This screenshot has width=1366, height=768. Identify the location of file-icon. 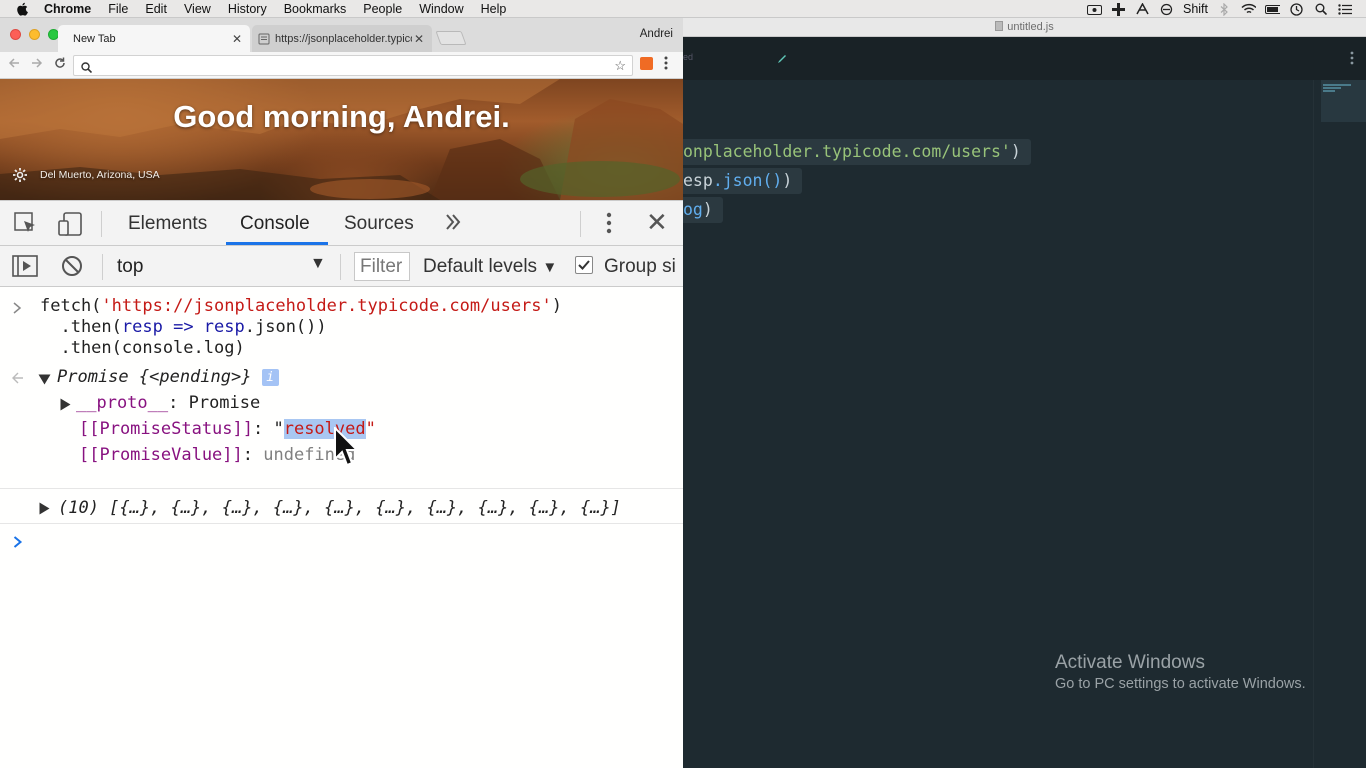
(999, 27).